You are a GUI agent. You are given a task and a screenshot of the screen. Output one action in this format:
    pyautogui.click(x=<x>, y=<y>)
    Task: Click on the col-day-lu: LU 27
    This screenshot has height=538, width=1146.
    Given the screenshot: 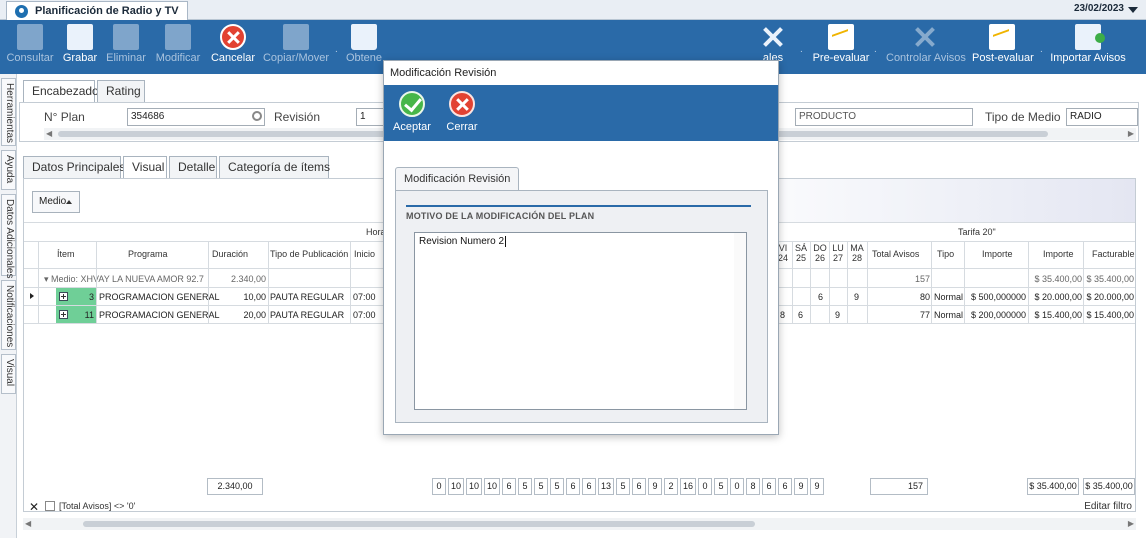 What is the action you would take?
    pyautogui.click(x=838, y=253)
    